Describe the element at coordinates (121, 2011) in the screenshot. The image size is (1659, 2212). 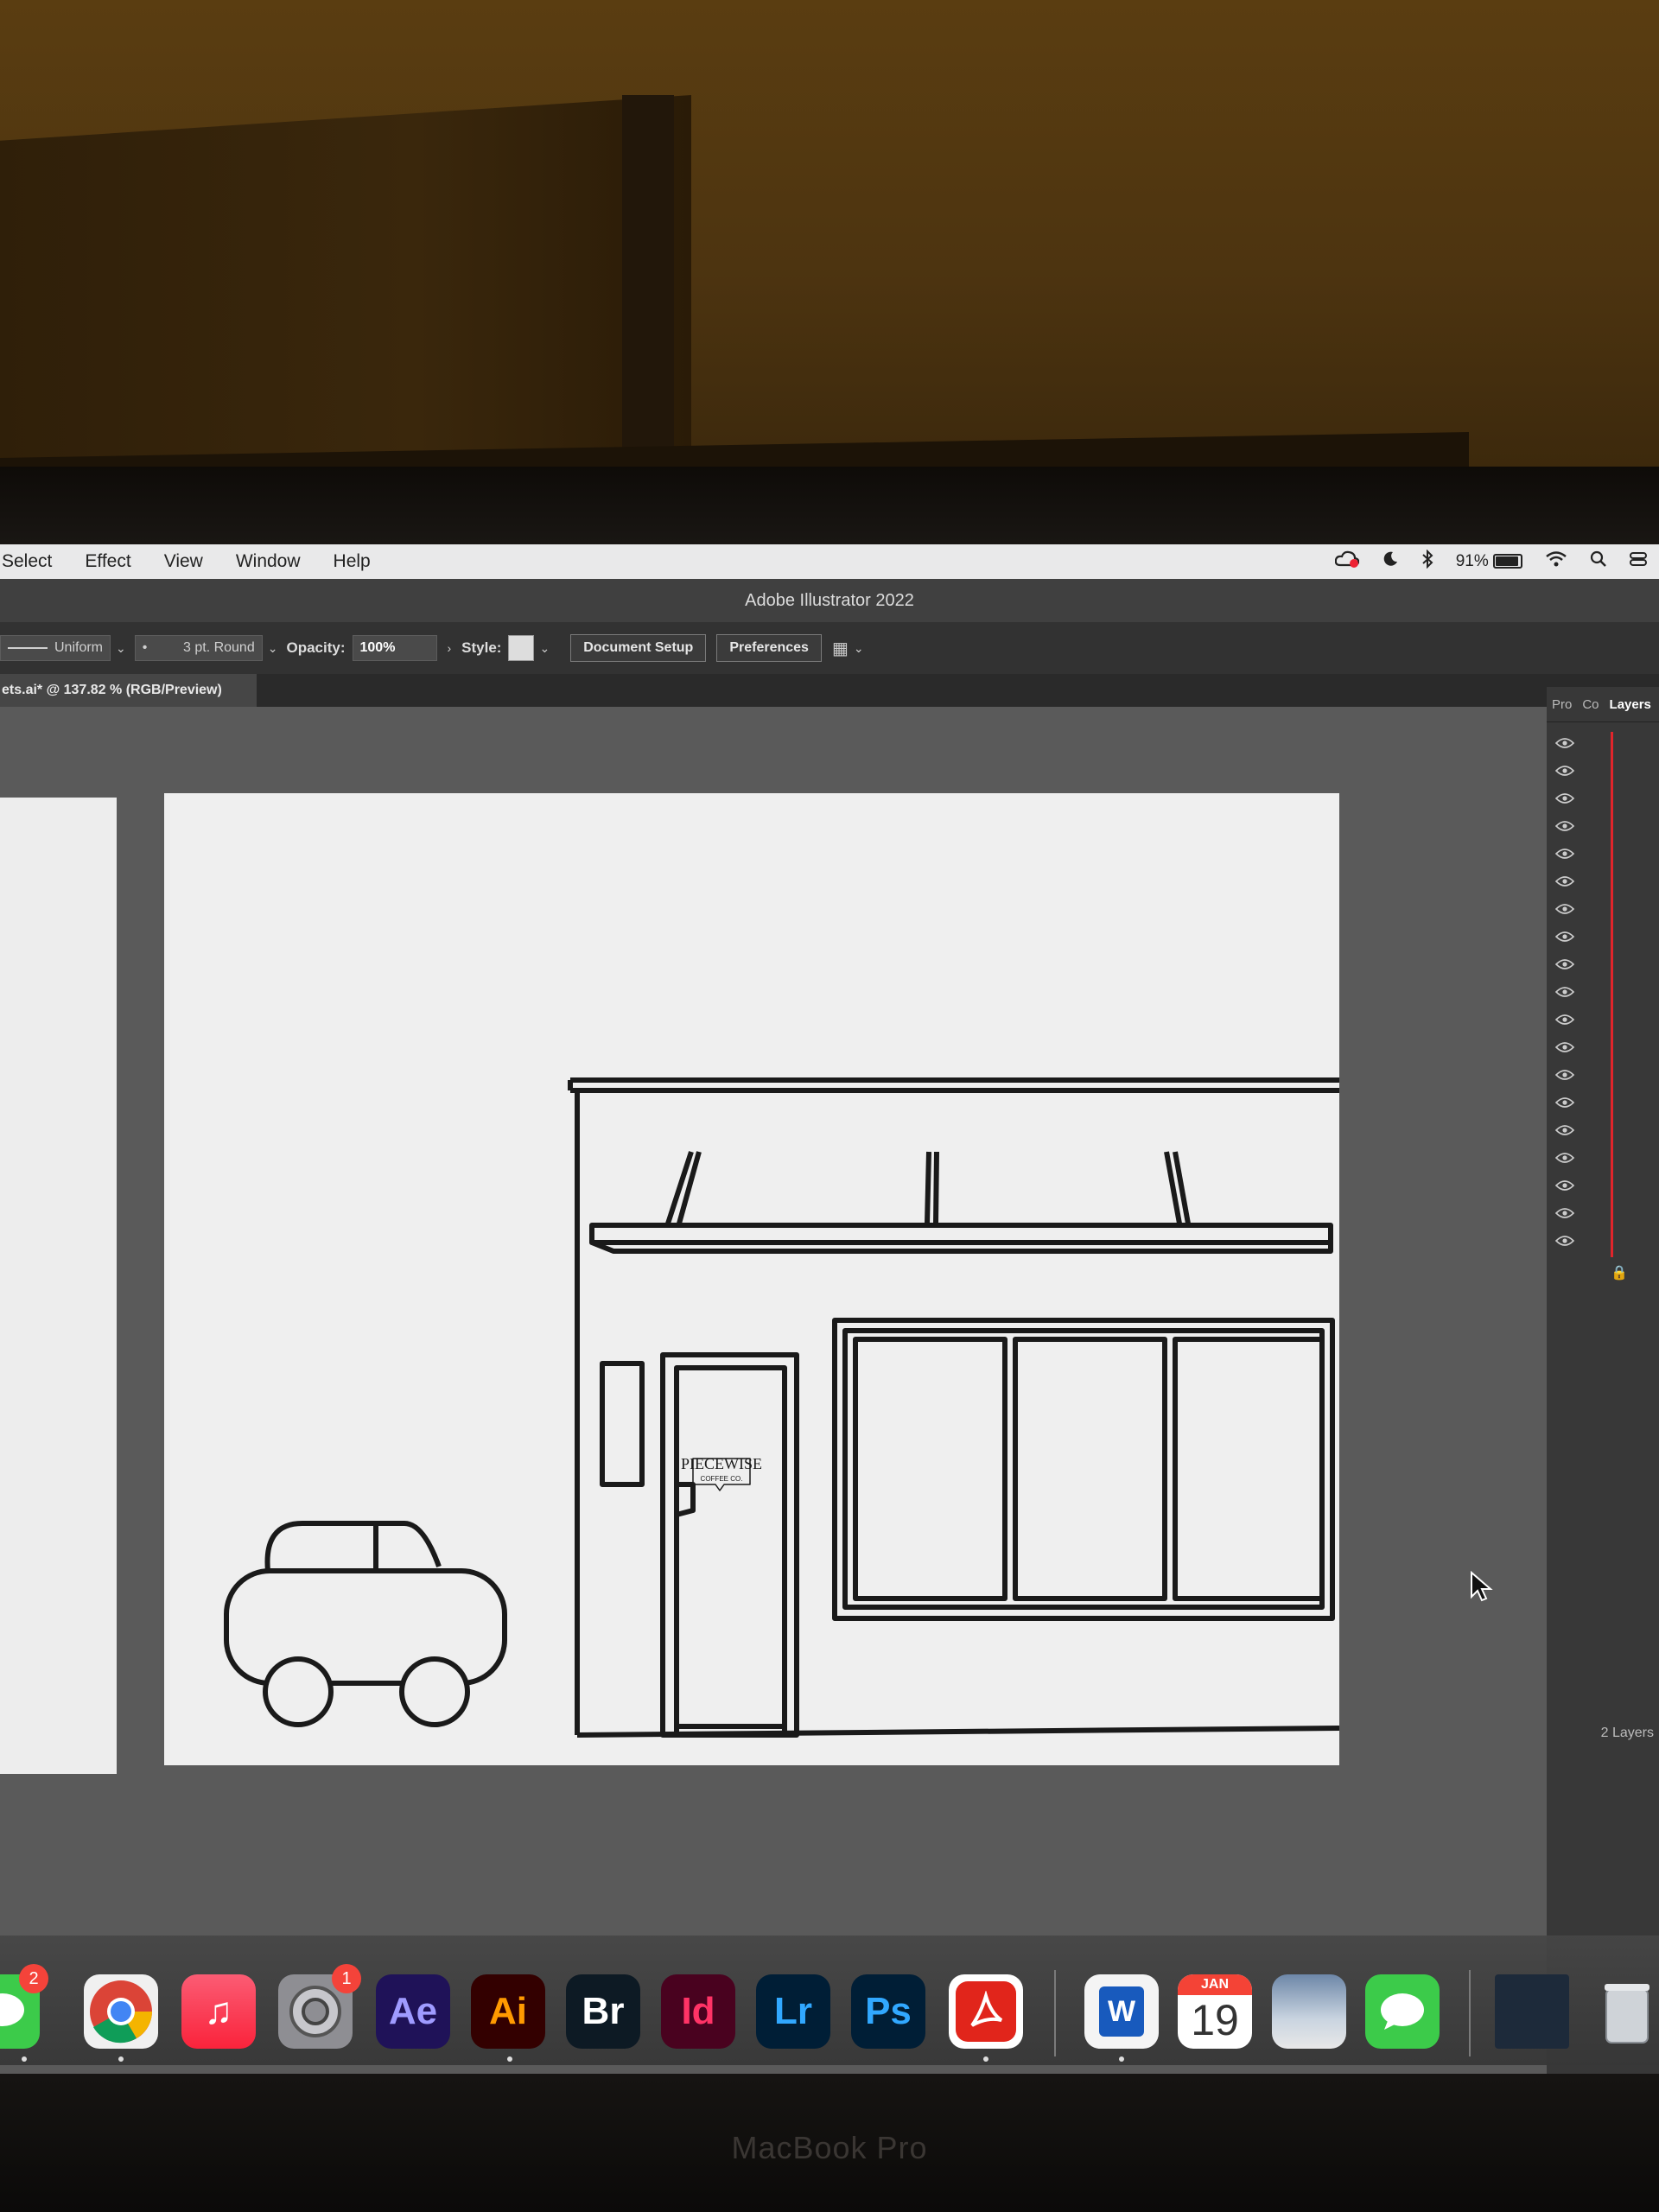
I see `chrome-app-icon` at that location.